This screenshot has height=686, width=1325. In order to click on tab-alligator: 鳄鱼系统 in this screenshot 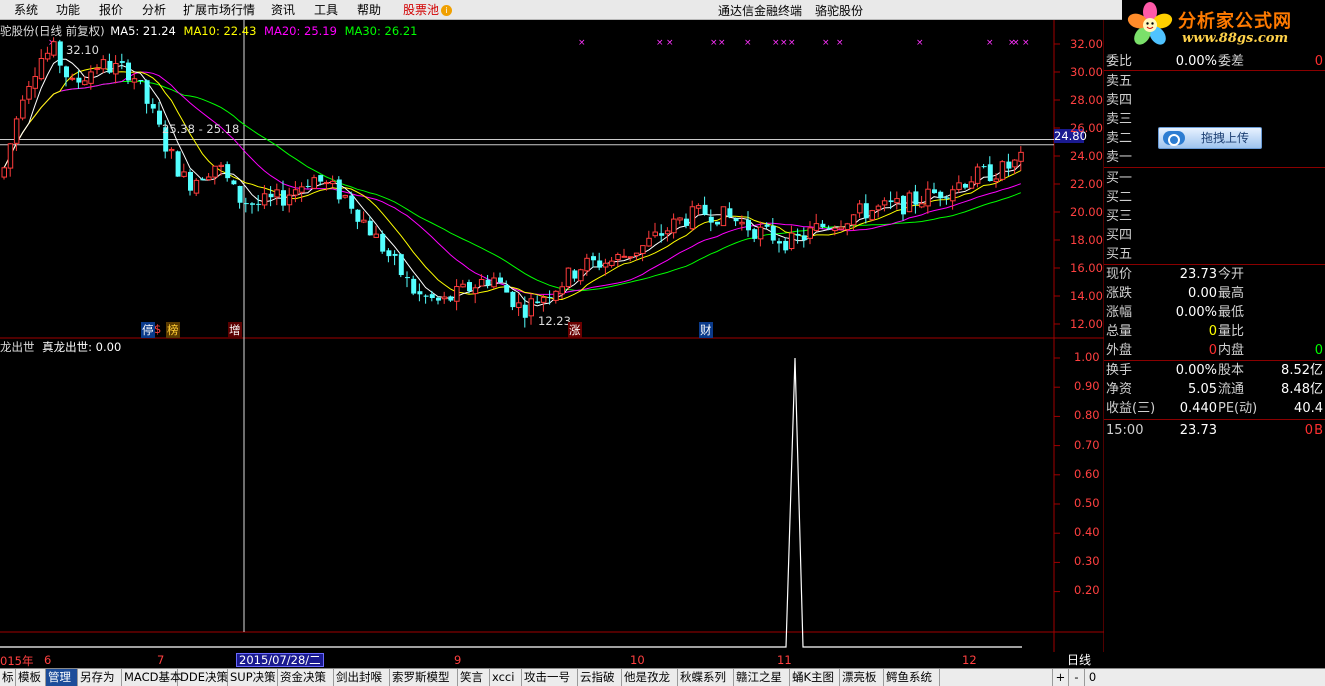, I will do `click(912, 677)`.